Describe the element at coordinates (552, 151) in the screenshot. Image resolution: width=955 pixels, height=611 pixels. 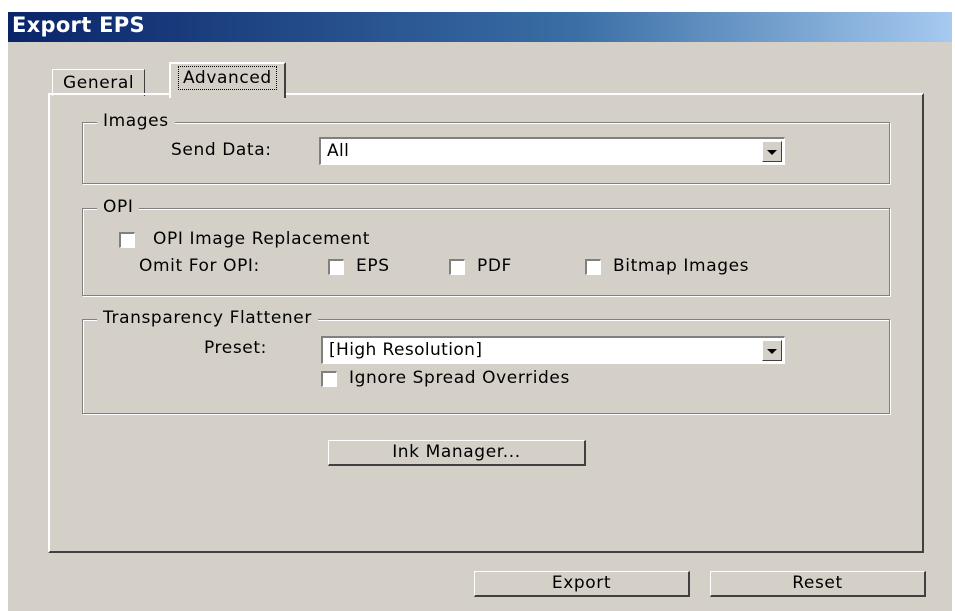
I see `send-data-select: All` at that location.